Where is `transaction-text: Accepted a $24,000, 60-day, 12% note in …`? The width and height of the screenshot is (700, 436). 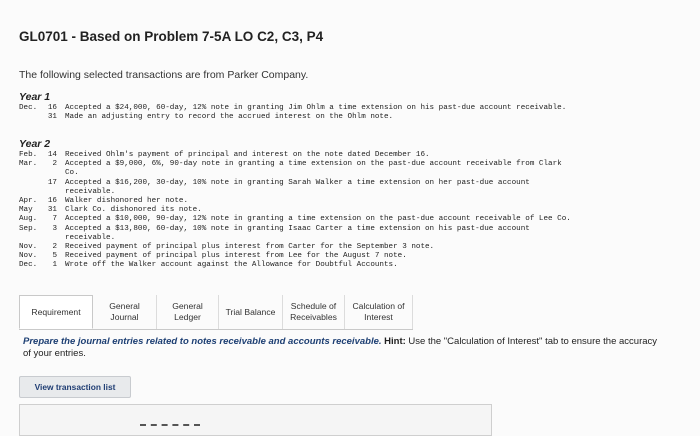 transaction-text: Accepted a $24,000, 60-day, 12% note in … is located at coordinates (316, 108).